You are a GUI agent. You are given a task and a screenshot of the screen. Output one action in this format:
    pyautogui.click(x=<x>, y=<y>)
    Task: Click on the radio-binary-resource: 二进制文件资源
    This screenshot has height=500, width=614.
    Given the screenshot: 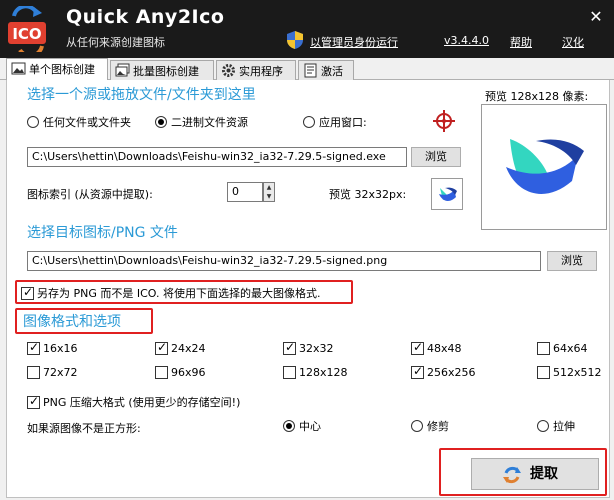 What is the action you would take?
    pyautogui.click(x=201, y=122)
    